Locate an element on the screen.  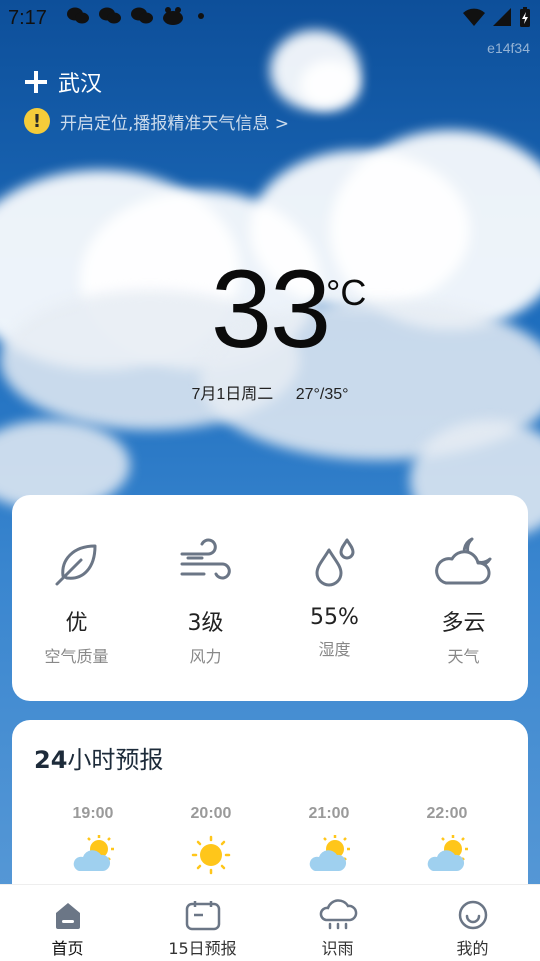
cloudy-moon-icon is located at coordinates (462, 561).